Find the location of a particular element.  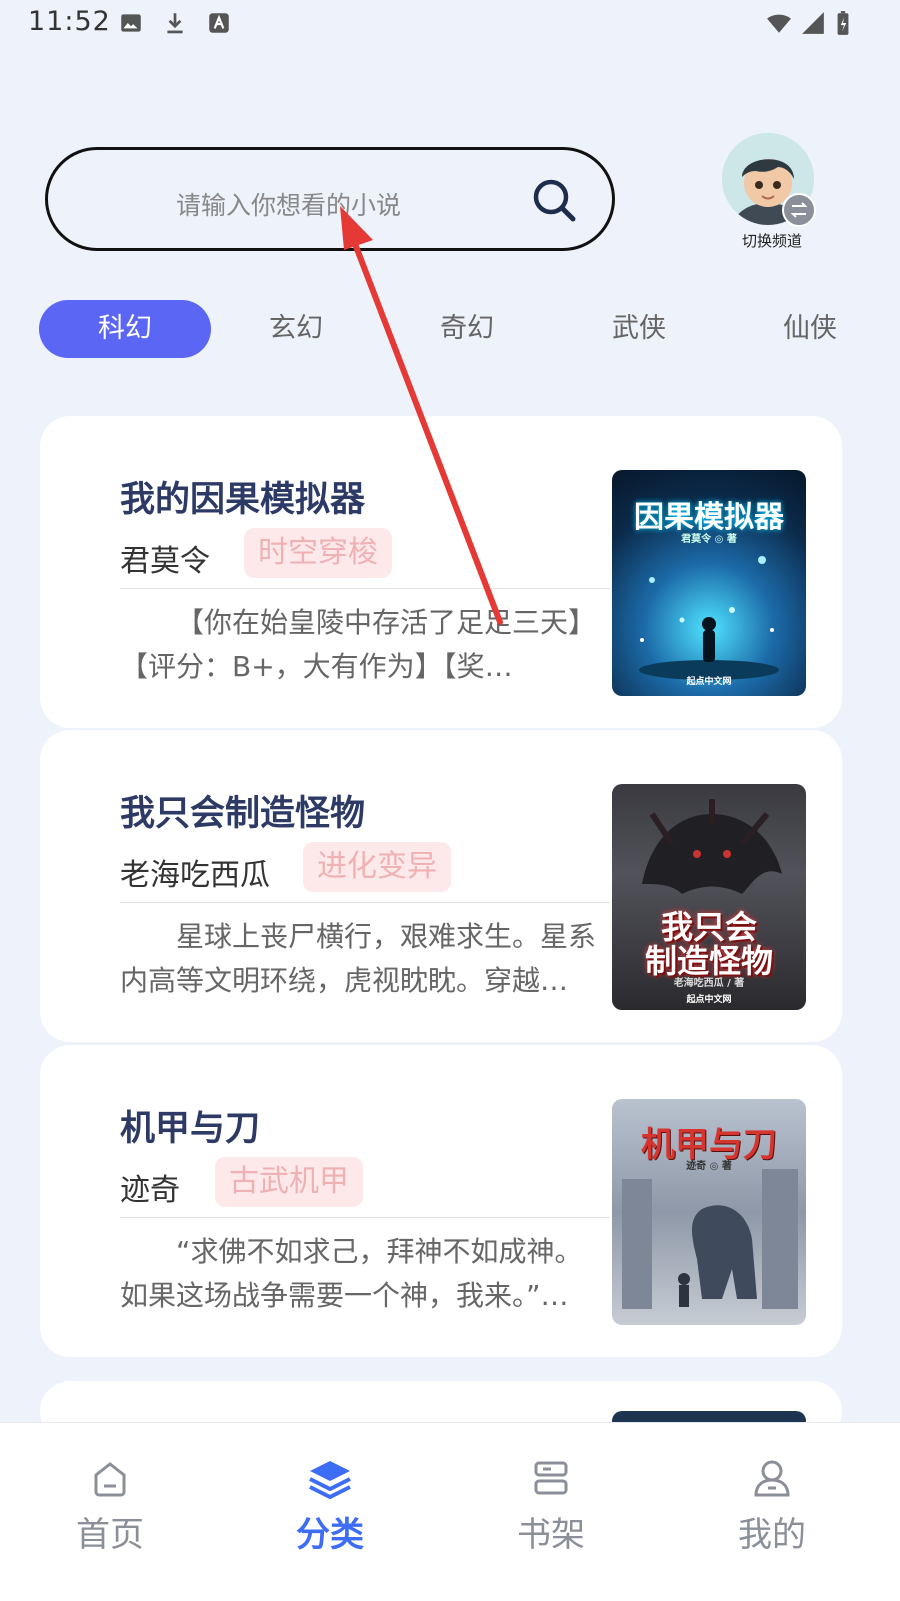

search-input: 请输入你想看的小说 is located at coordinates (330, 199).